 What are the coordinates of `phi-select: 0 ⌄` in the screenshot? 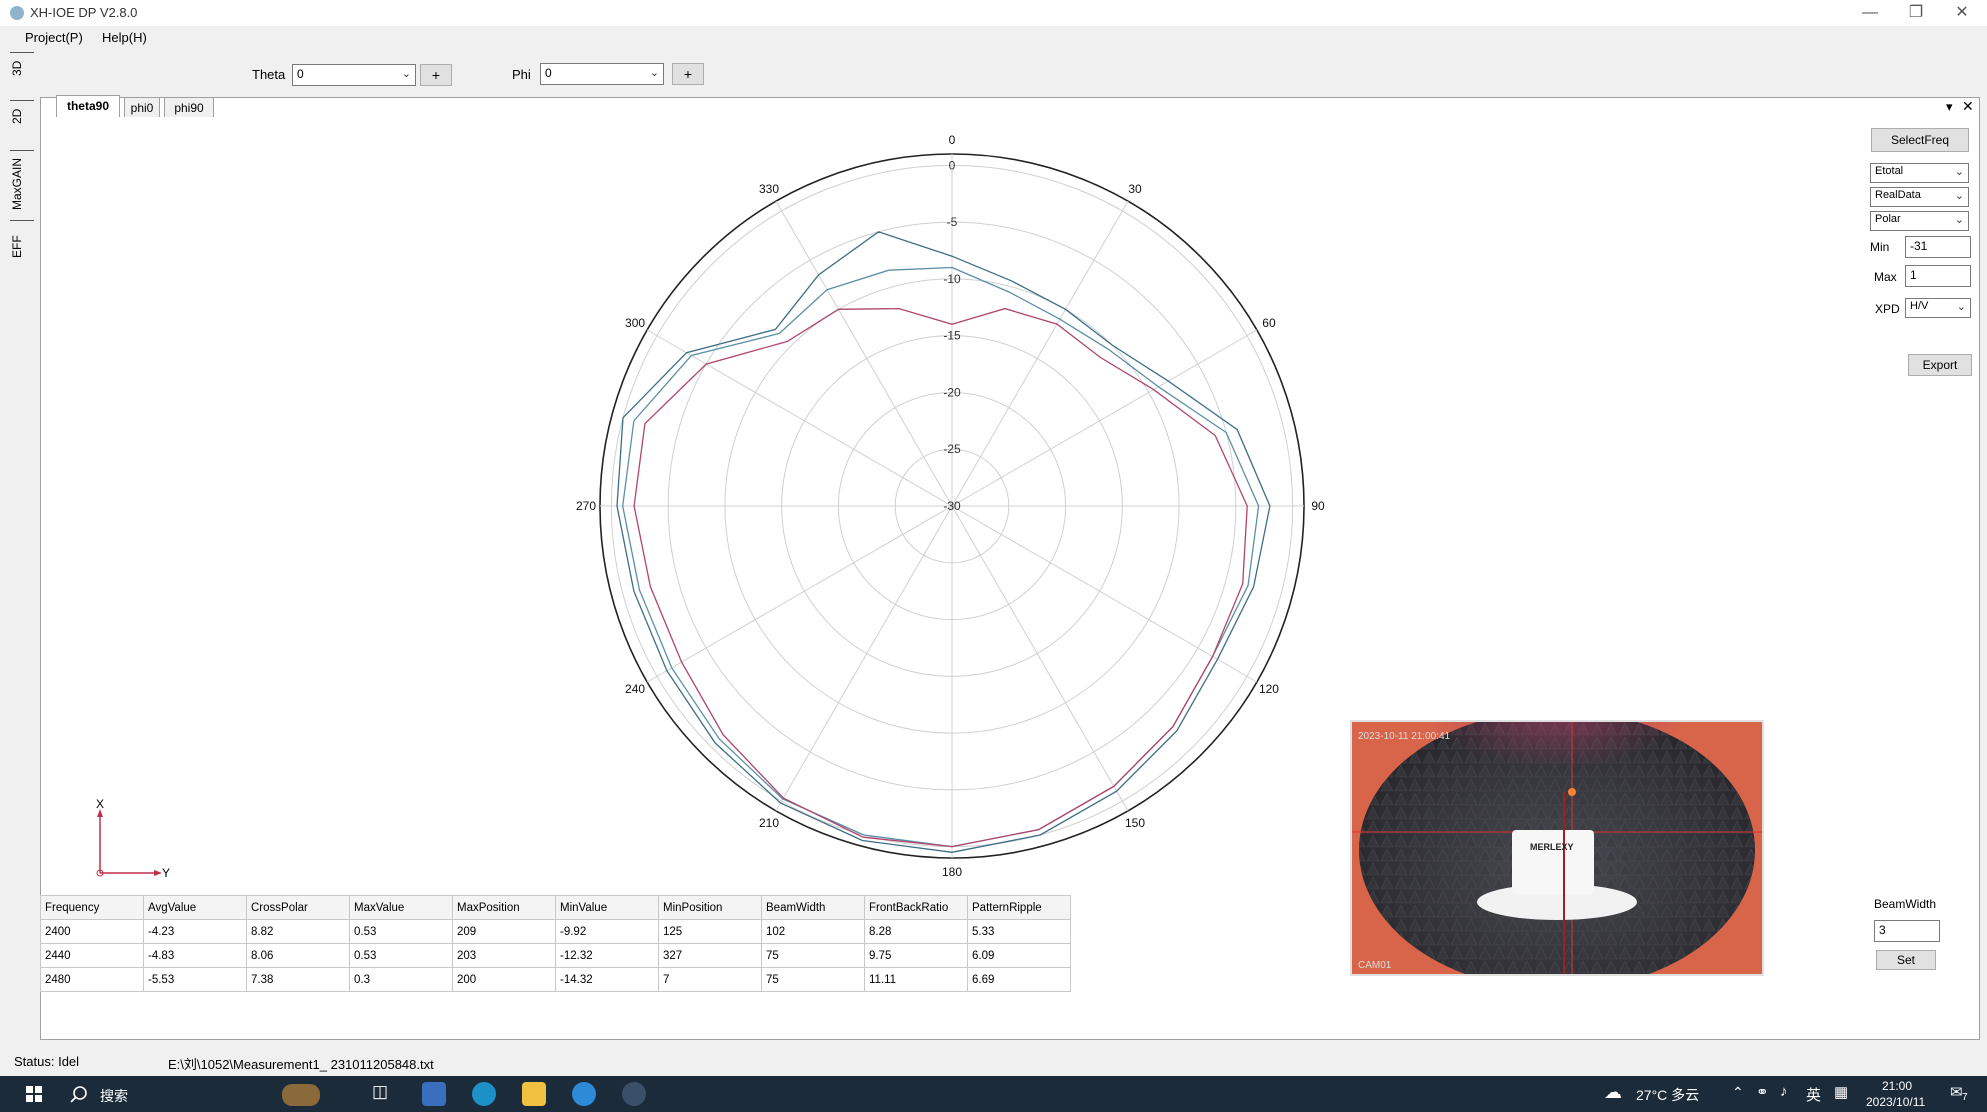 It's located at (602, 74).